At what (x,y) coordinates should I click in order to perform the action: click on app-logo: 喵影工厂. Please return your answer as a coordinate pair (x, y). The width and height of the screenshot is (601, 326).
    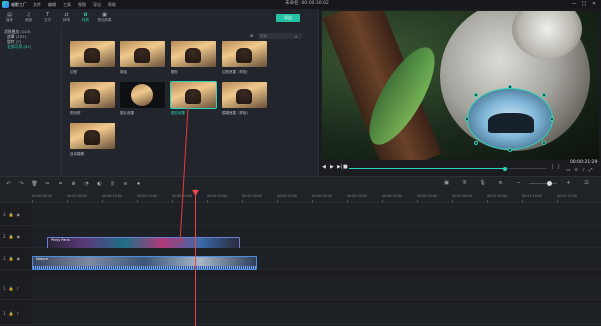
    Looking at the image, I should click on (14, 4).